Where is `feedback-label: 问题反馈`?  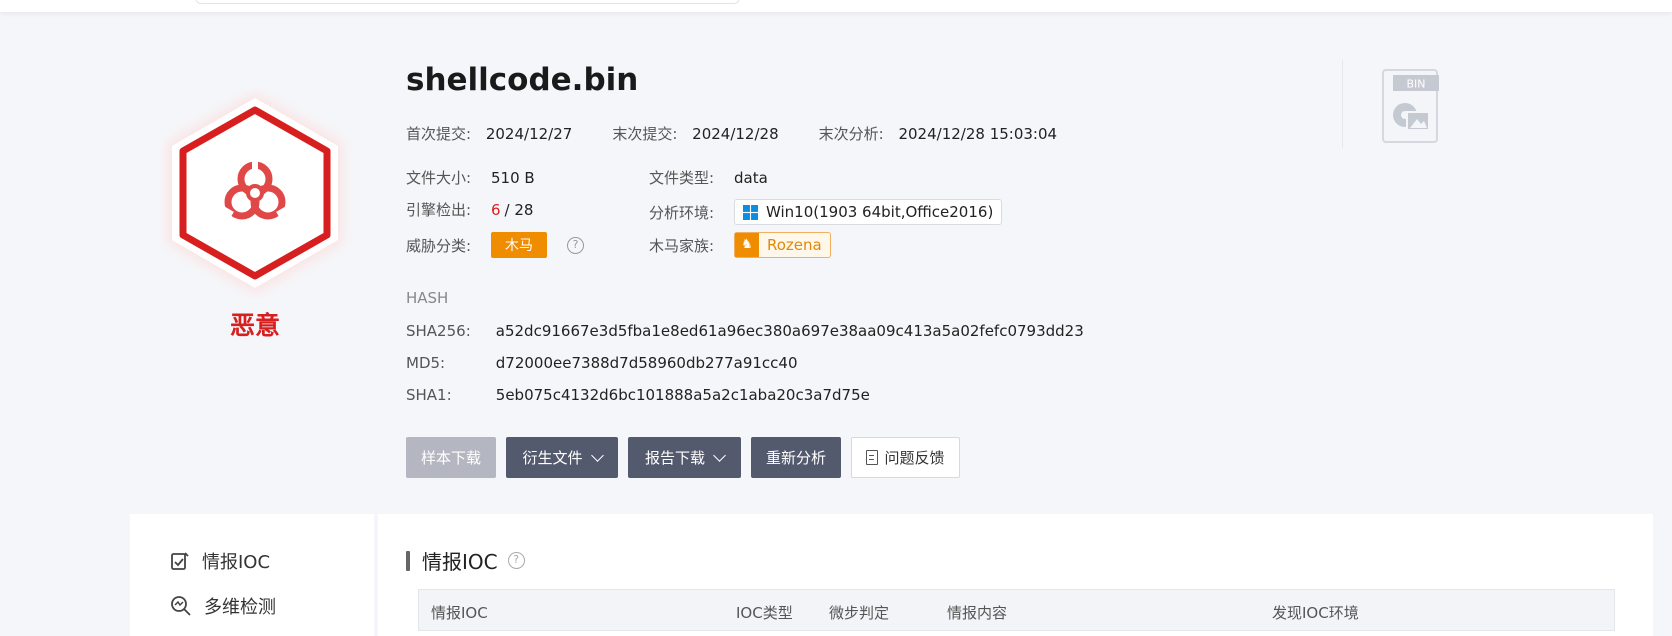
feedback-label: 问题反馈 is located at coordinates (914, 458).